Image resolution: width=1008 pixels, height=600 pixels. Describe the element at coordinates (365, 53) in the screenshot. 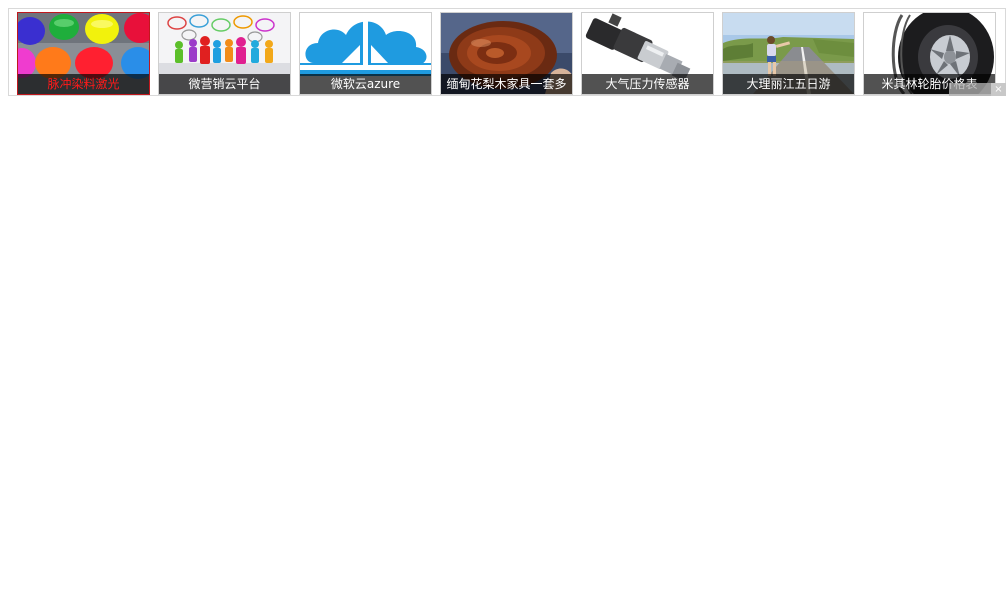

I see `ad-item-azure: 微软云azure` at that location.